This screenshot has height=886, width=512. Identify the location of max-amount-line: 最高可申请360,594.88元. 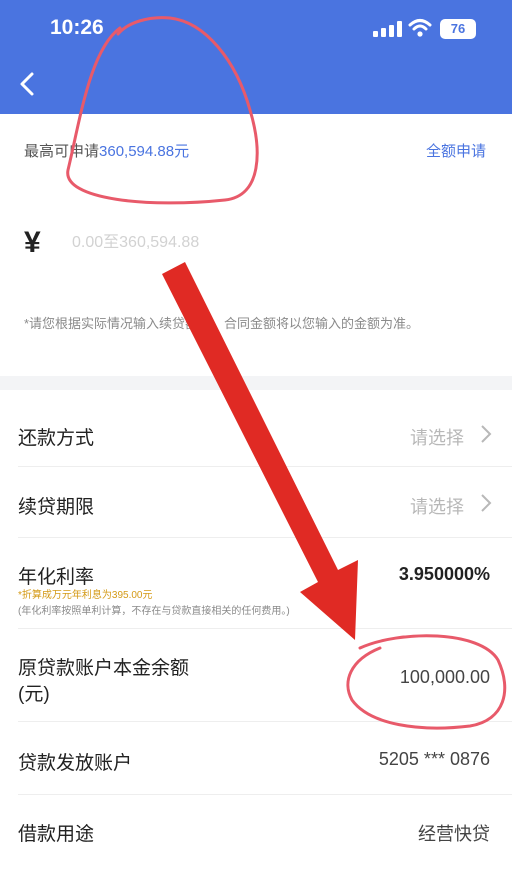
(106, 150).